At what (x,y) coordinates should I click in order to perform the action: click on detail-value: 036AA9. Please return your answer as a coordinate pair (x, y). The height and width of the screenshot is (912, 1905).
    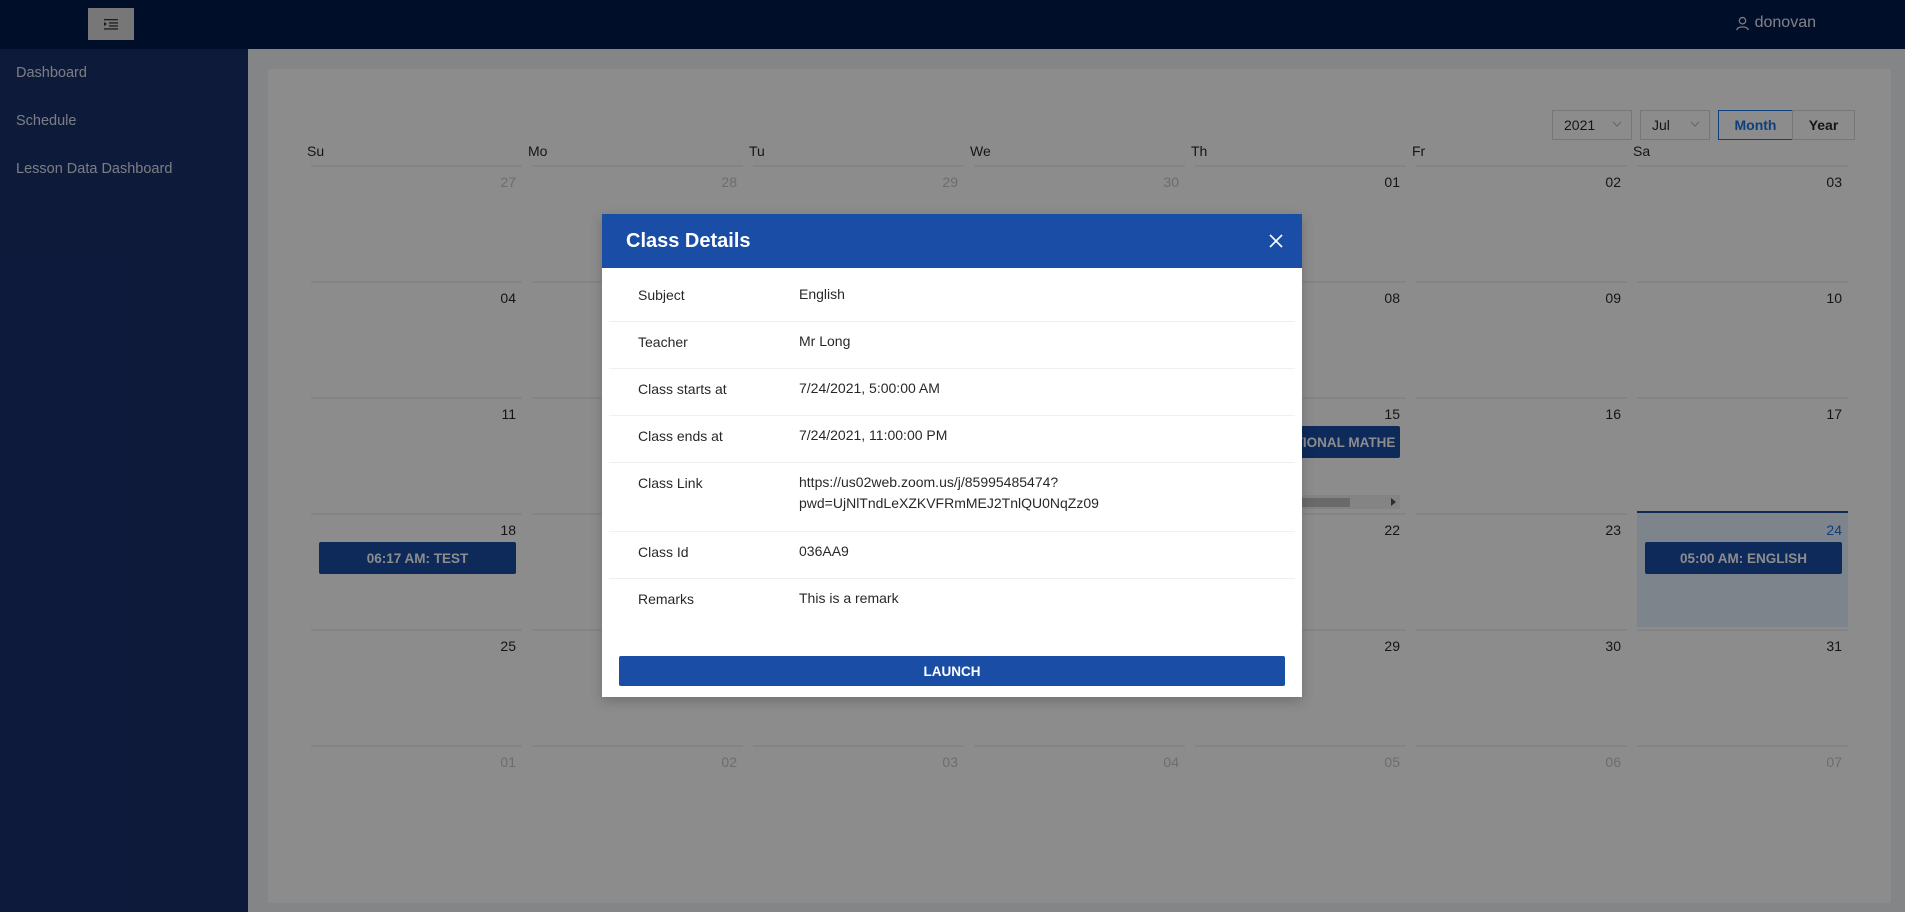
    Looking at the image, I should click on (824, 551).